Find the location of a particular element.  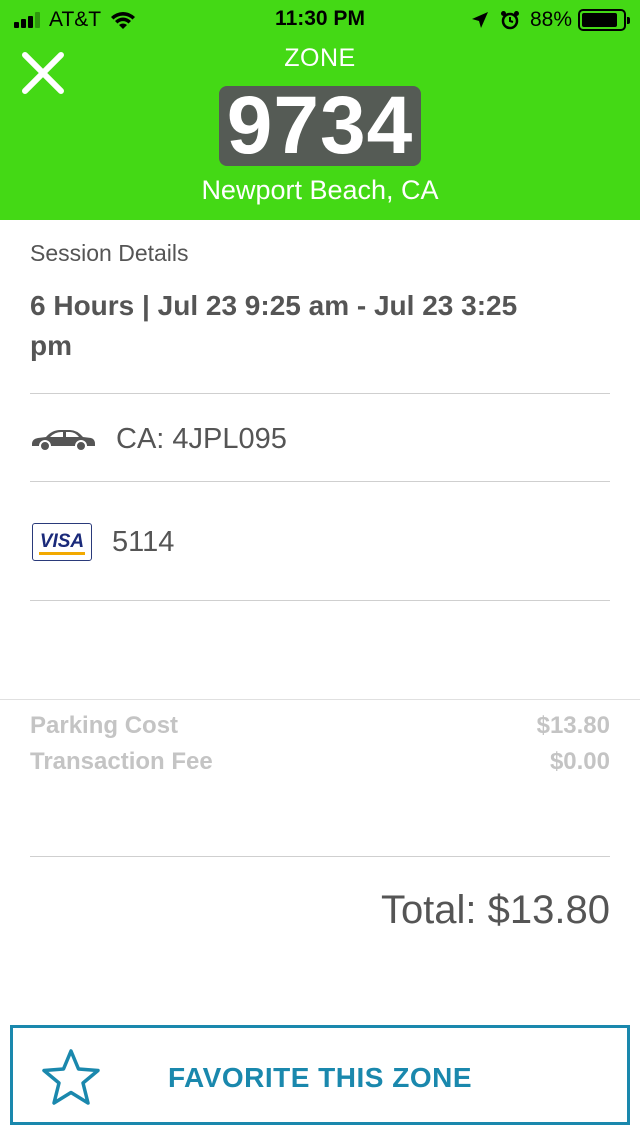

license-plate: CA: 4JPL095 is located at coordinates (201, 438).